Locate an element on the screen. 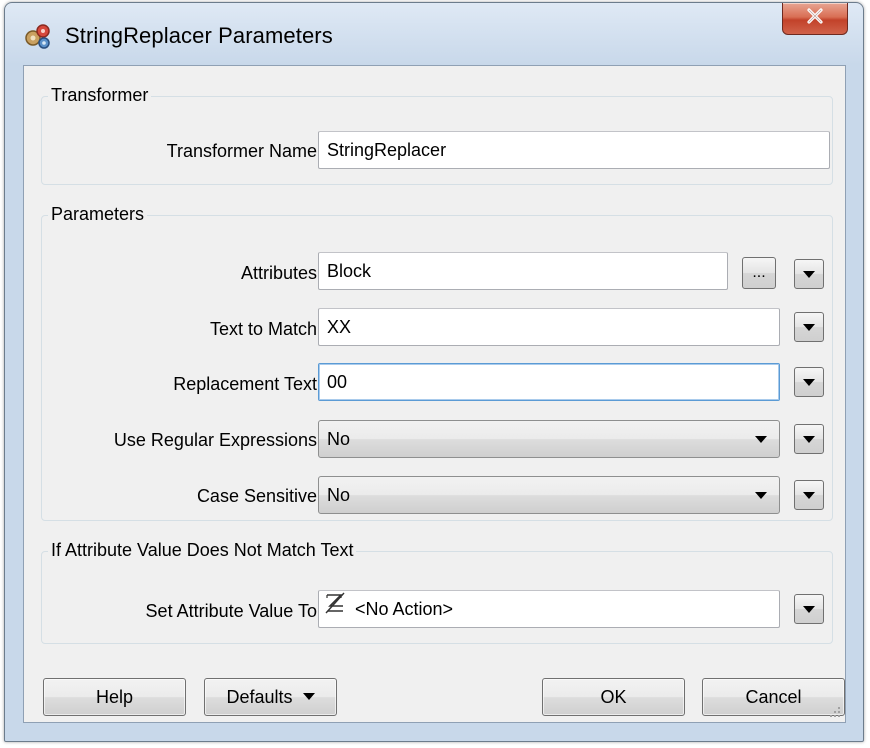  close-icon is located at coordinates (815, 18).